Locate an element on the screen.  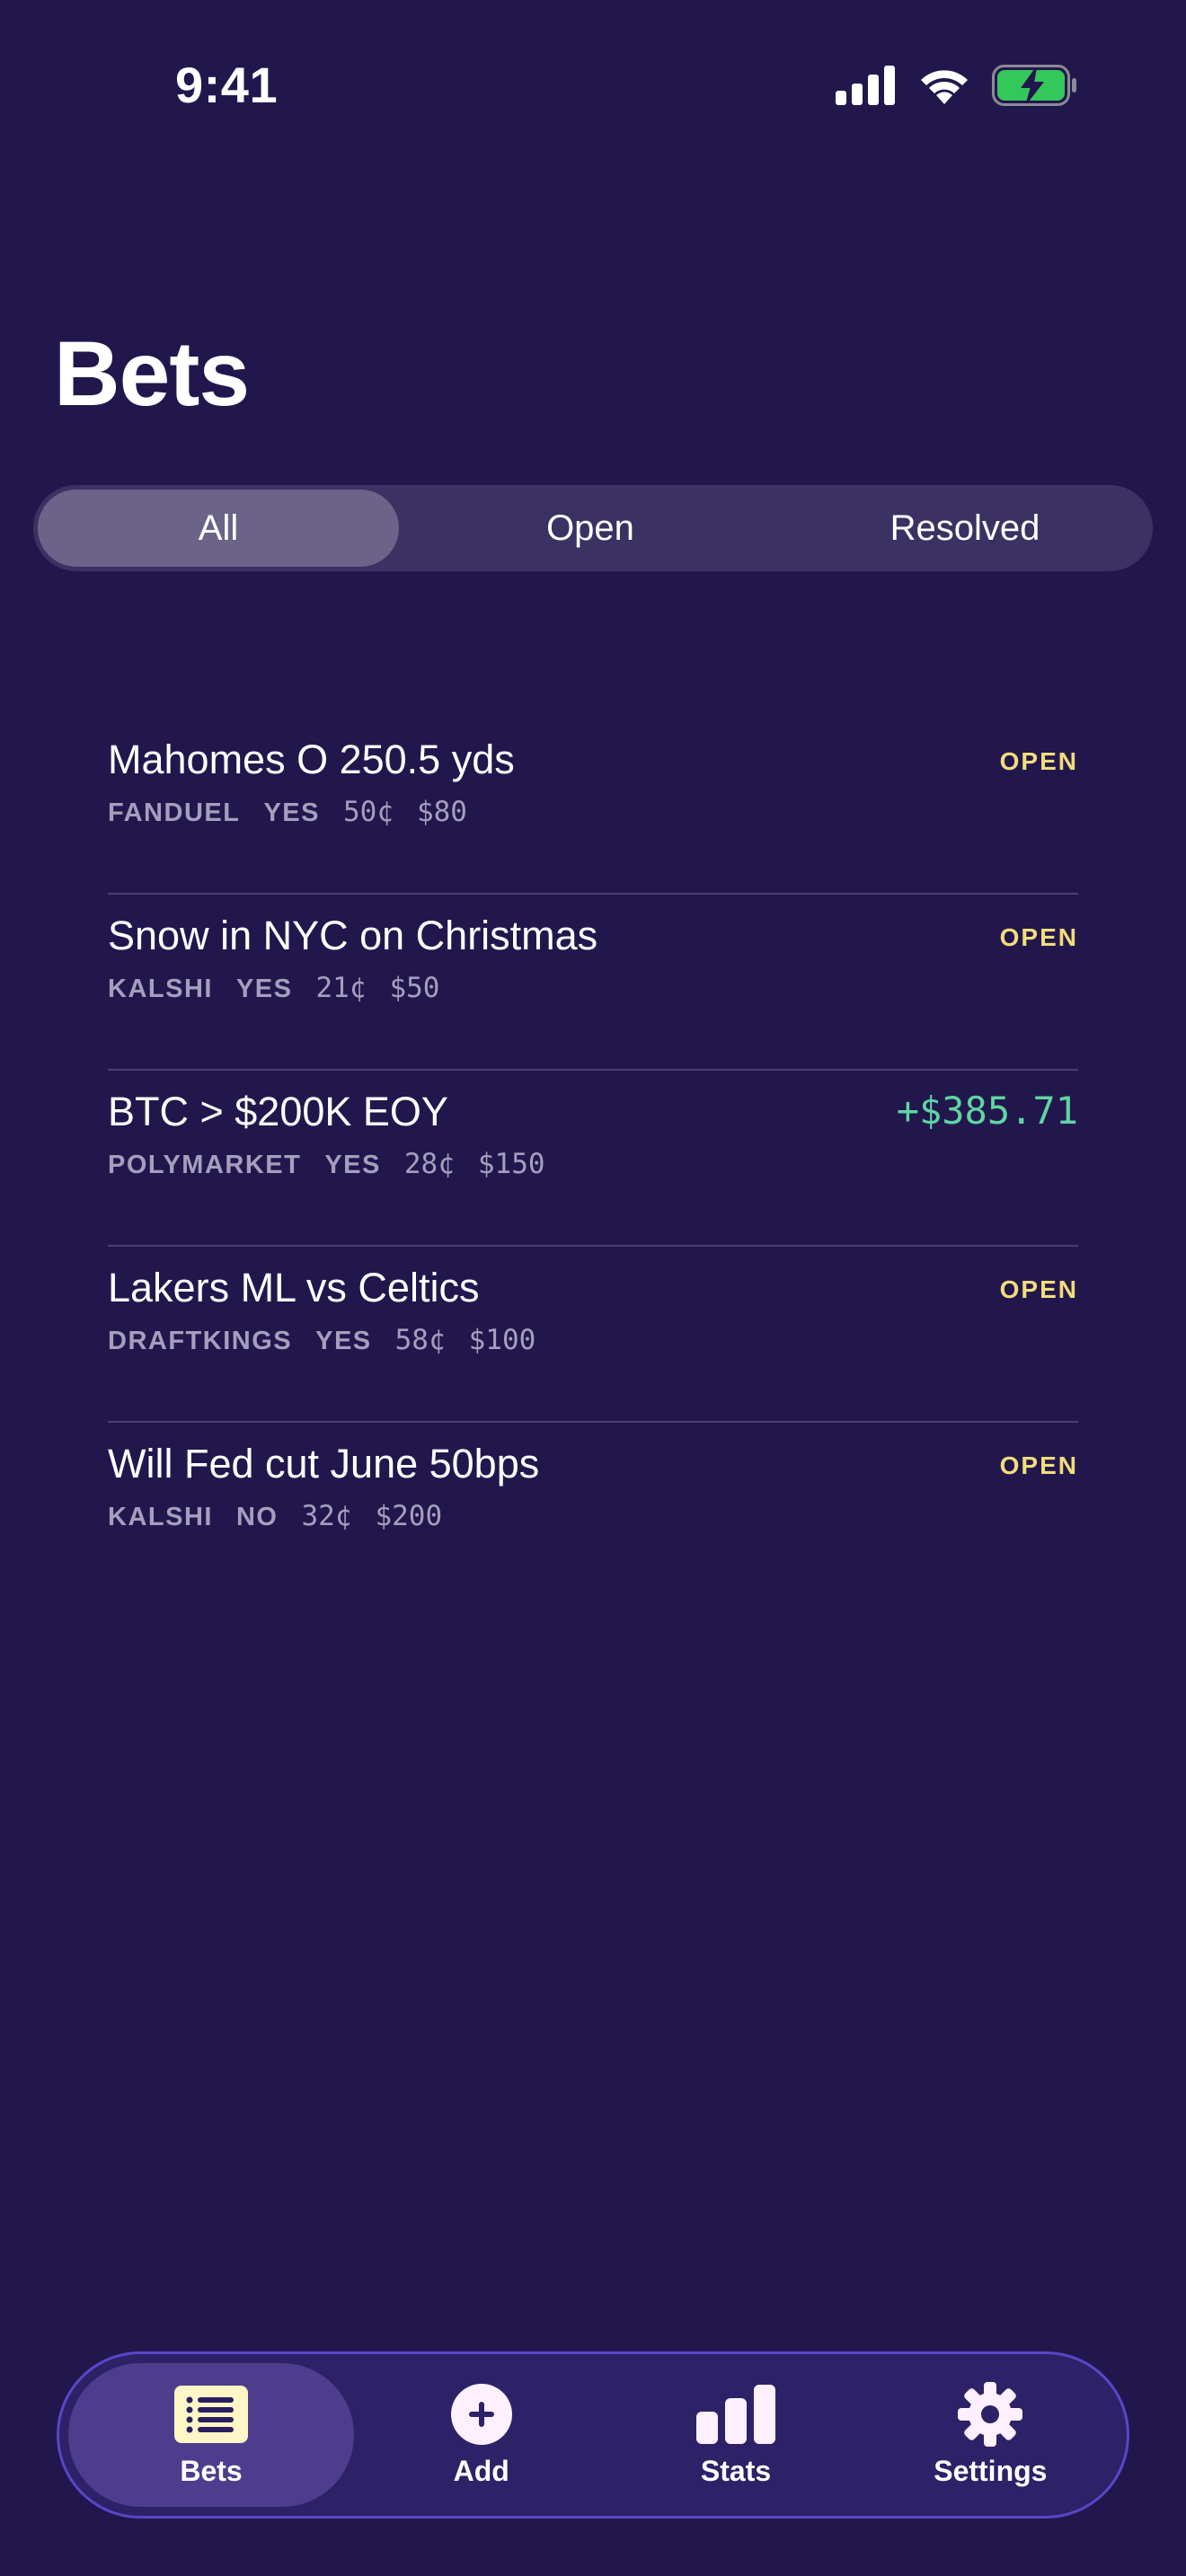
segment-open: Open is located at coordinates (590, 528).